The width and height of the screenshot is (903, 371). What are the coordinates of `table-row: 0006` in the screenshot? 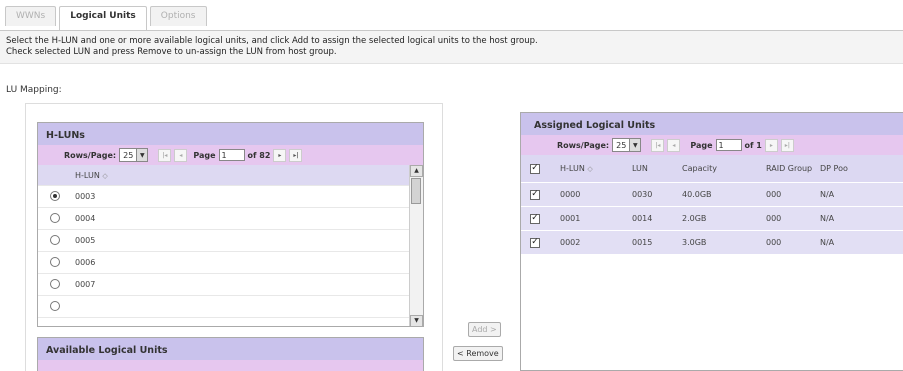 It's located at (224, 262).